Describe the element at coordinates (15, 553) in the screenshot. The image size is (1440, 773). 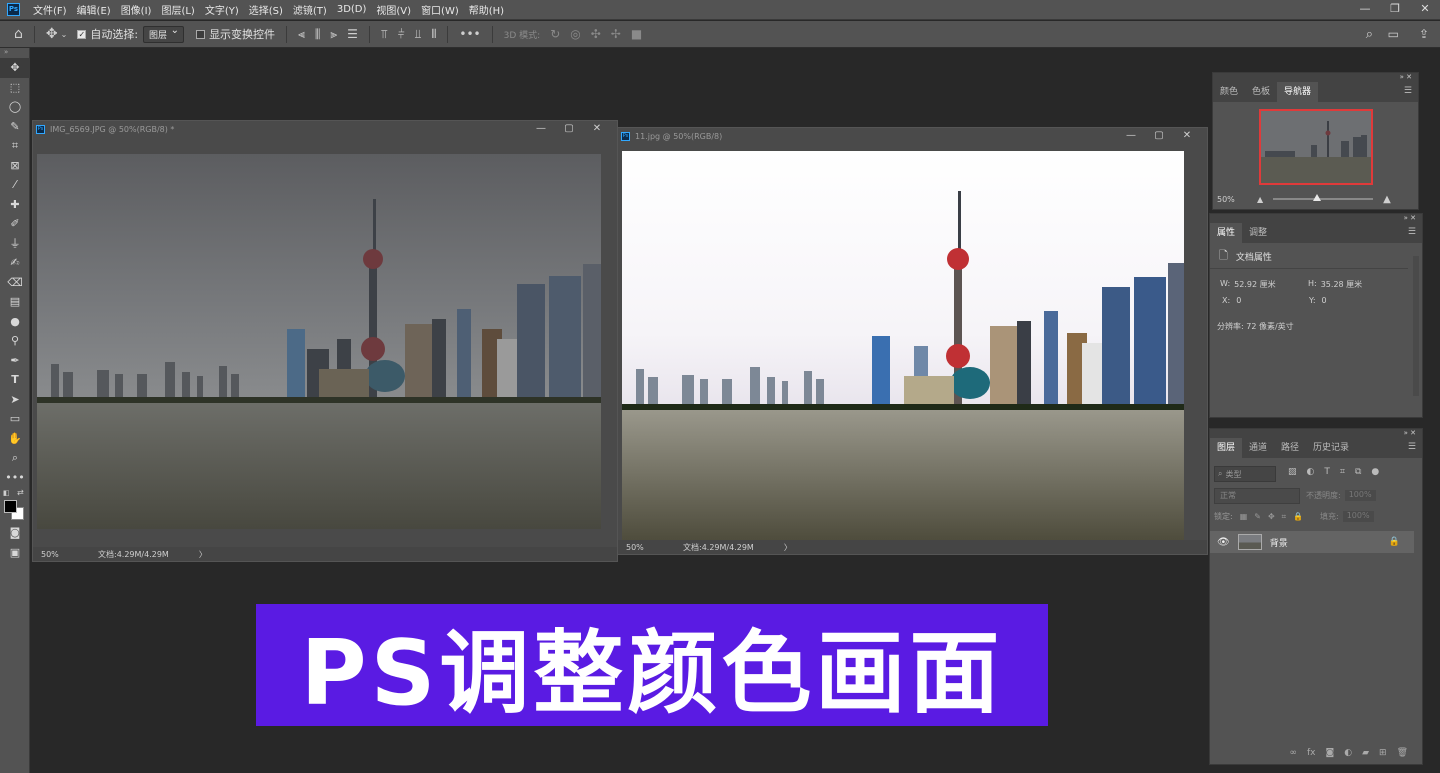
I see `screen-mode-icon: ▣` at that location.